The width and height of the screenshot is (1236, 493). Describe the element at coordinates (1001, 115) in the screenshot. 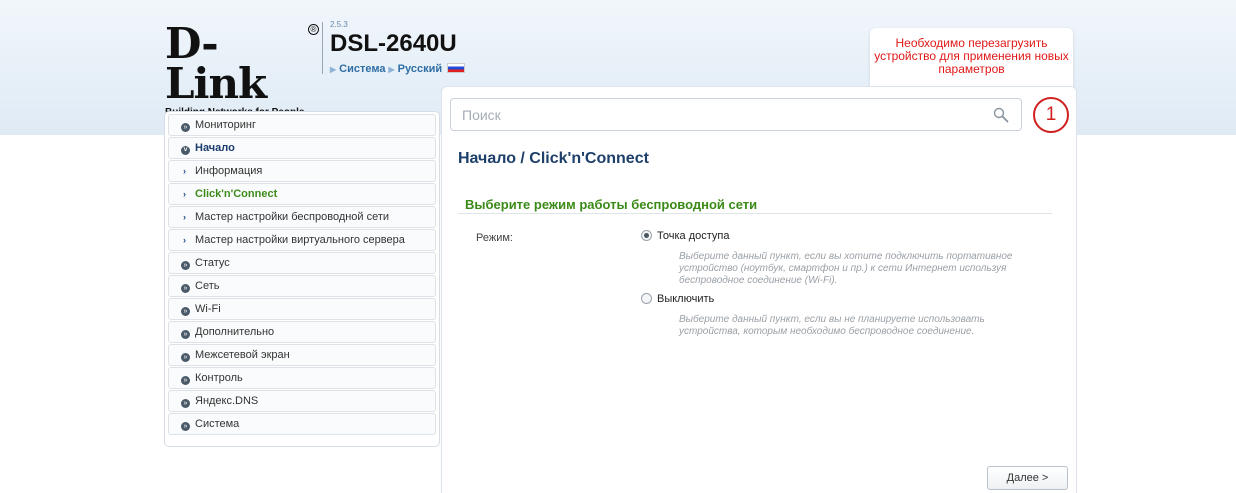

I see `search-icon` at that location.